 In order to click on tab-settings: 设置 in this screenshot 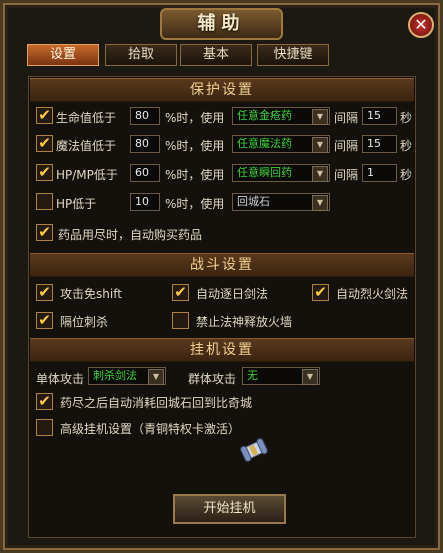, I will do `click(63, 55)`.